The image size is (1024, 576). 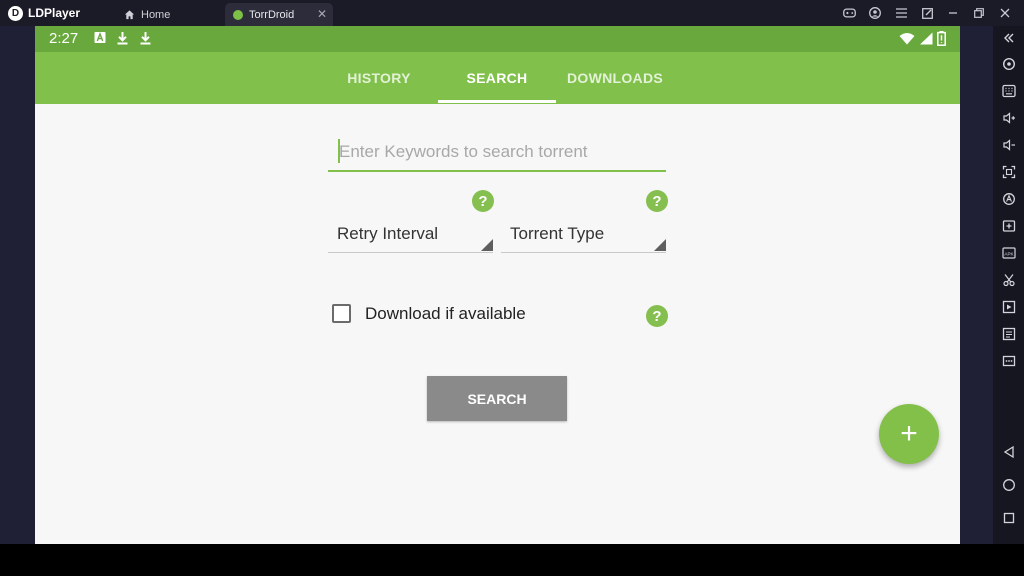 What do you see at coordinates (17, 285) in the screenshot?
I see `emulator-left-frame` at bounding box center [17, 285].